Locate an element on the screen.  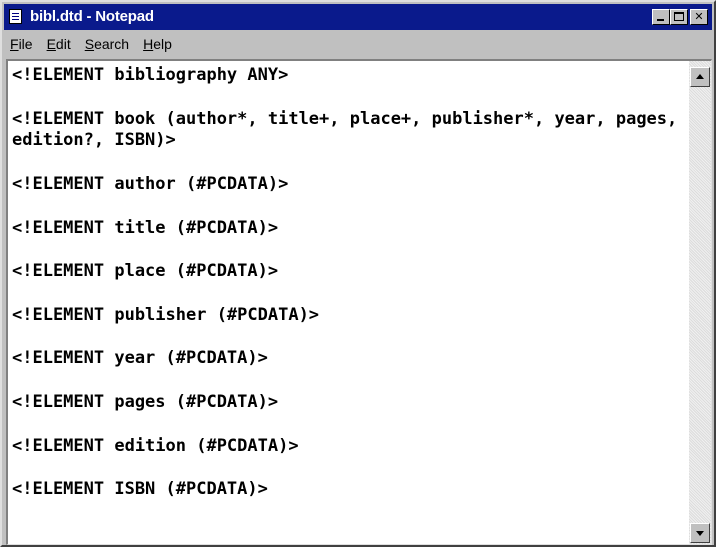
close-icon: ✕ is located at coordinates (699, 16).